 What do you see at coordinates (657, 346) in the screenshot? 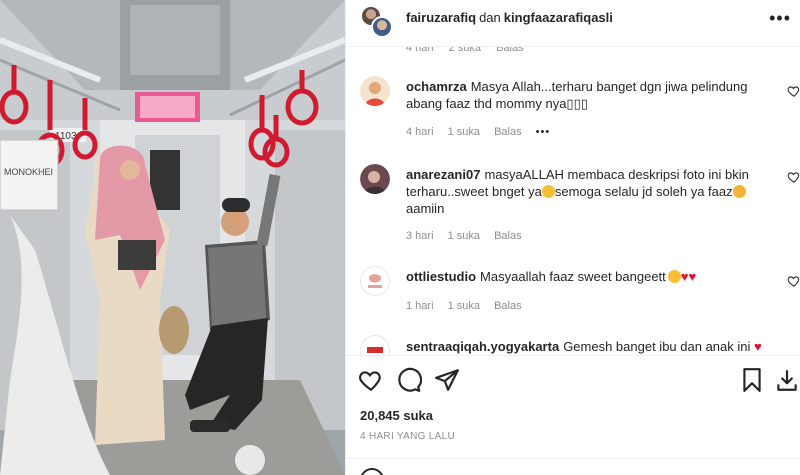
I see `comment-text: Gemesh banget ibu dan anak ini` at bounding box center [657, 346].